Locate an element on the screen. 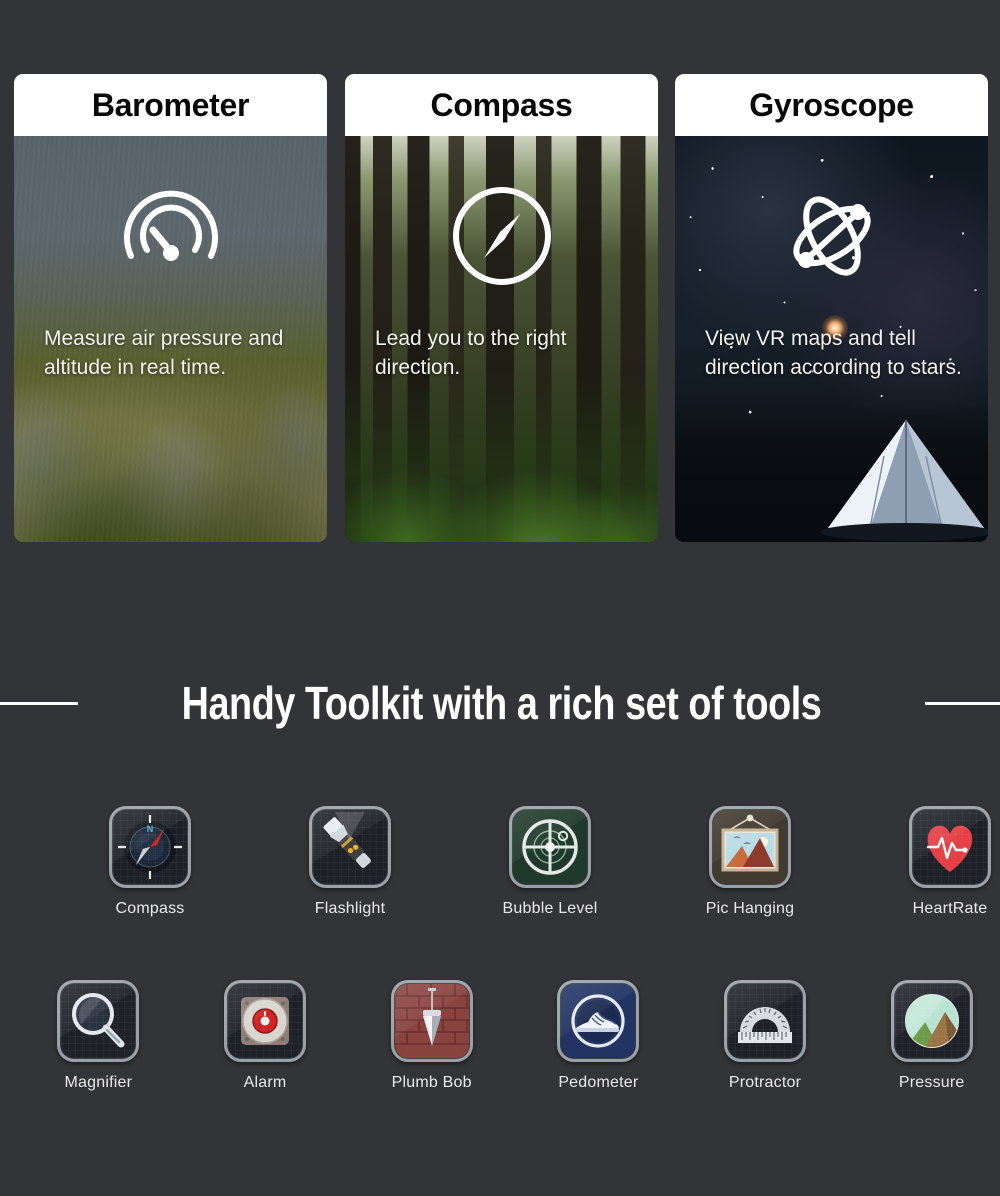  plumb-bob-app-icon is located at coordinates (431, 1021).